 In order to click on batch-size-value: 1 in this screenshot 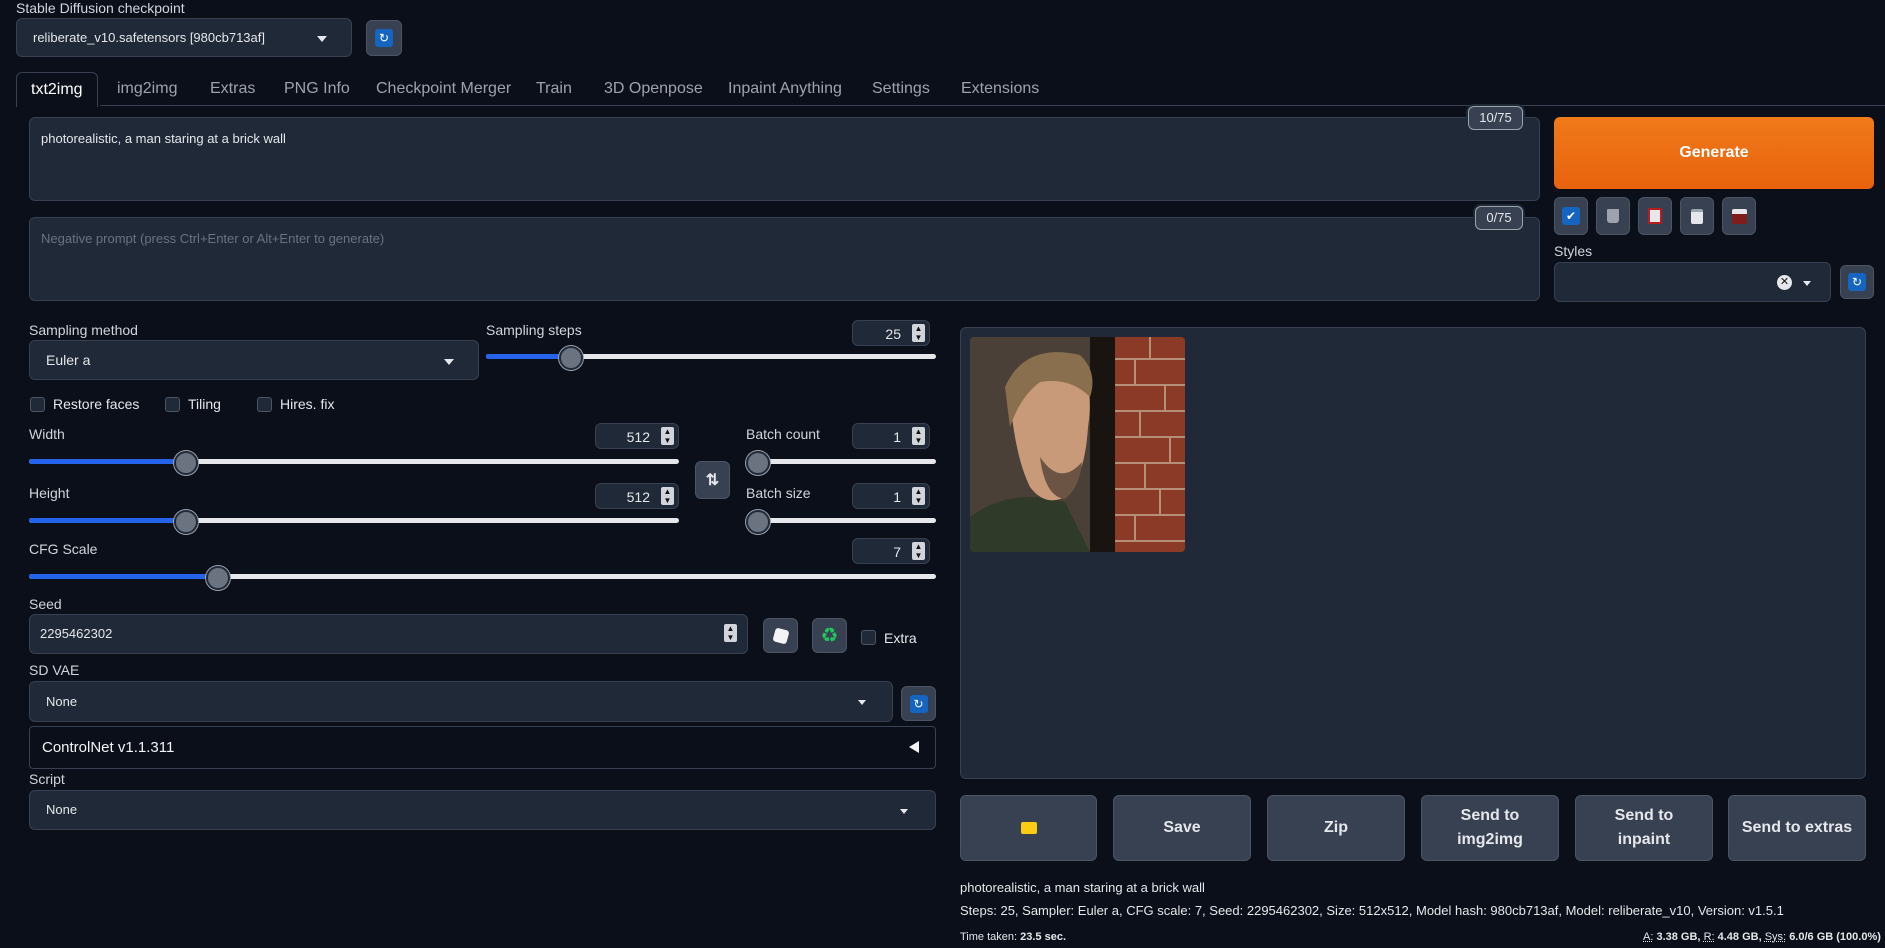, I will do `click(897, 497)`.